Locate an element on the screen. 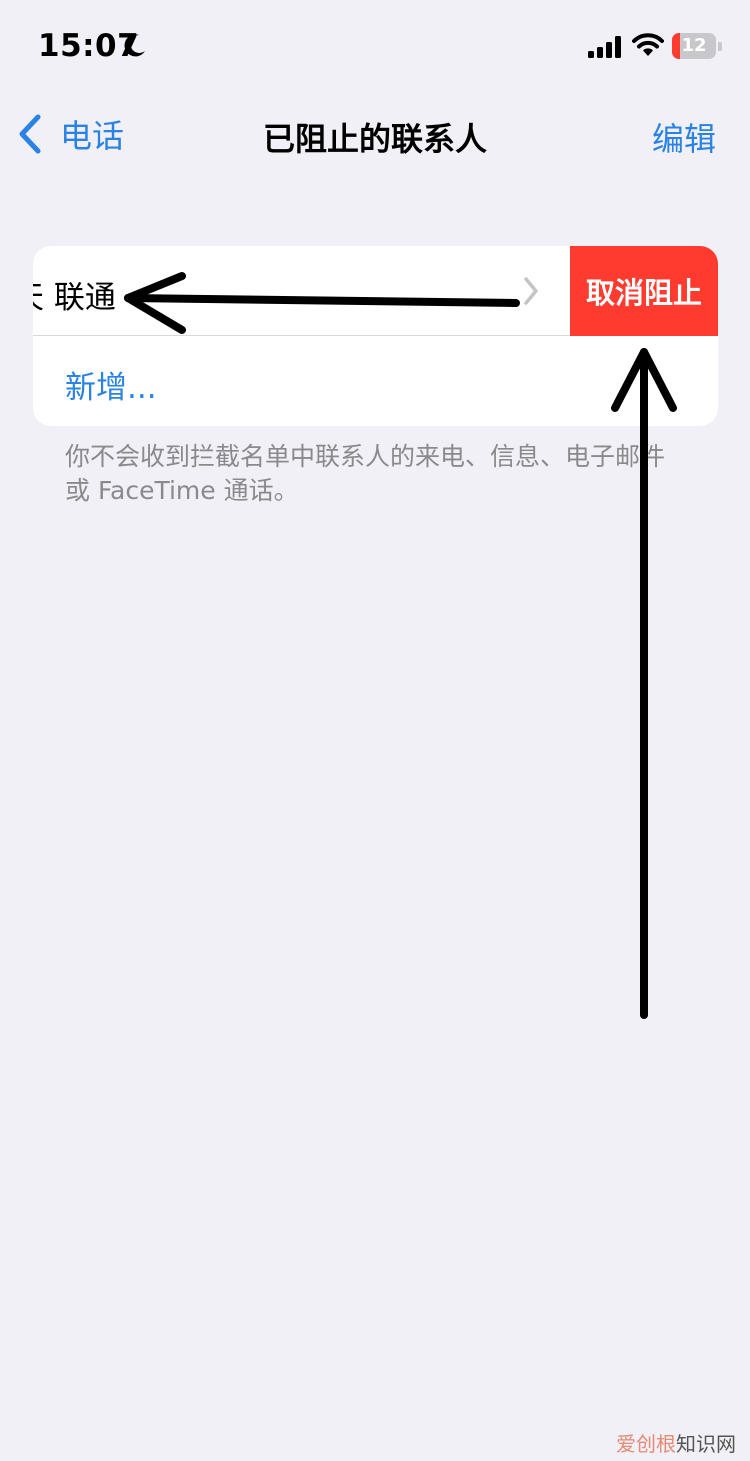 This screenshot has height=1461, width=750. chevron-right-icon is located at coordinates (531, 291).